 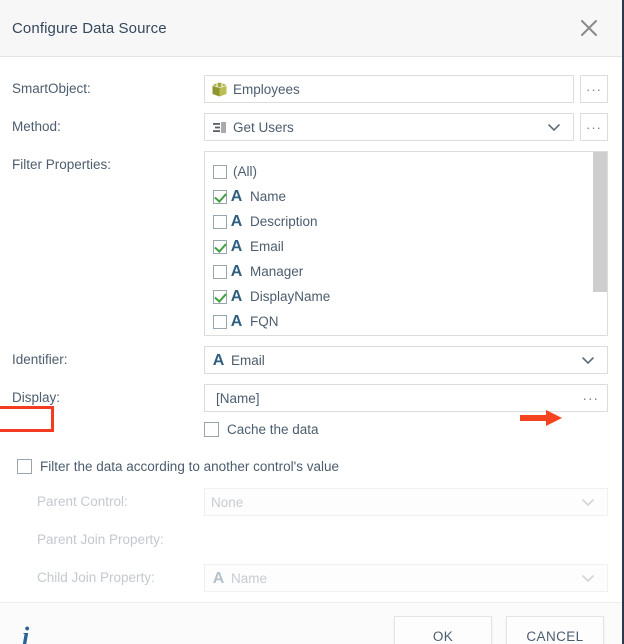 What do you see at coordinates (311, 623) in the screenshot?
I see `dialog-footer: i OK CANCEL` at bounding box center [311, 623].